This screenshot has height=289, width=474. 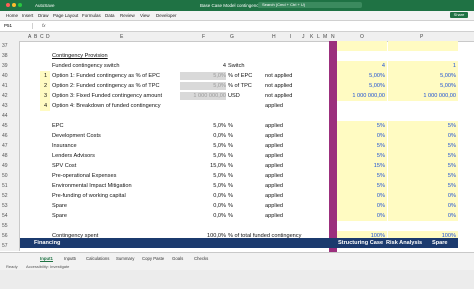 What do you see at coordinates (10, 96) in the screenshot?
I see `row-number: 42` at bounding box center [10, 96].